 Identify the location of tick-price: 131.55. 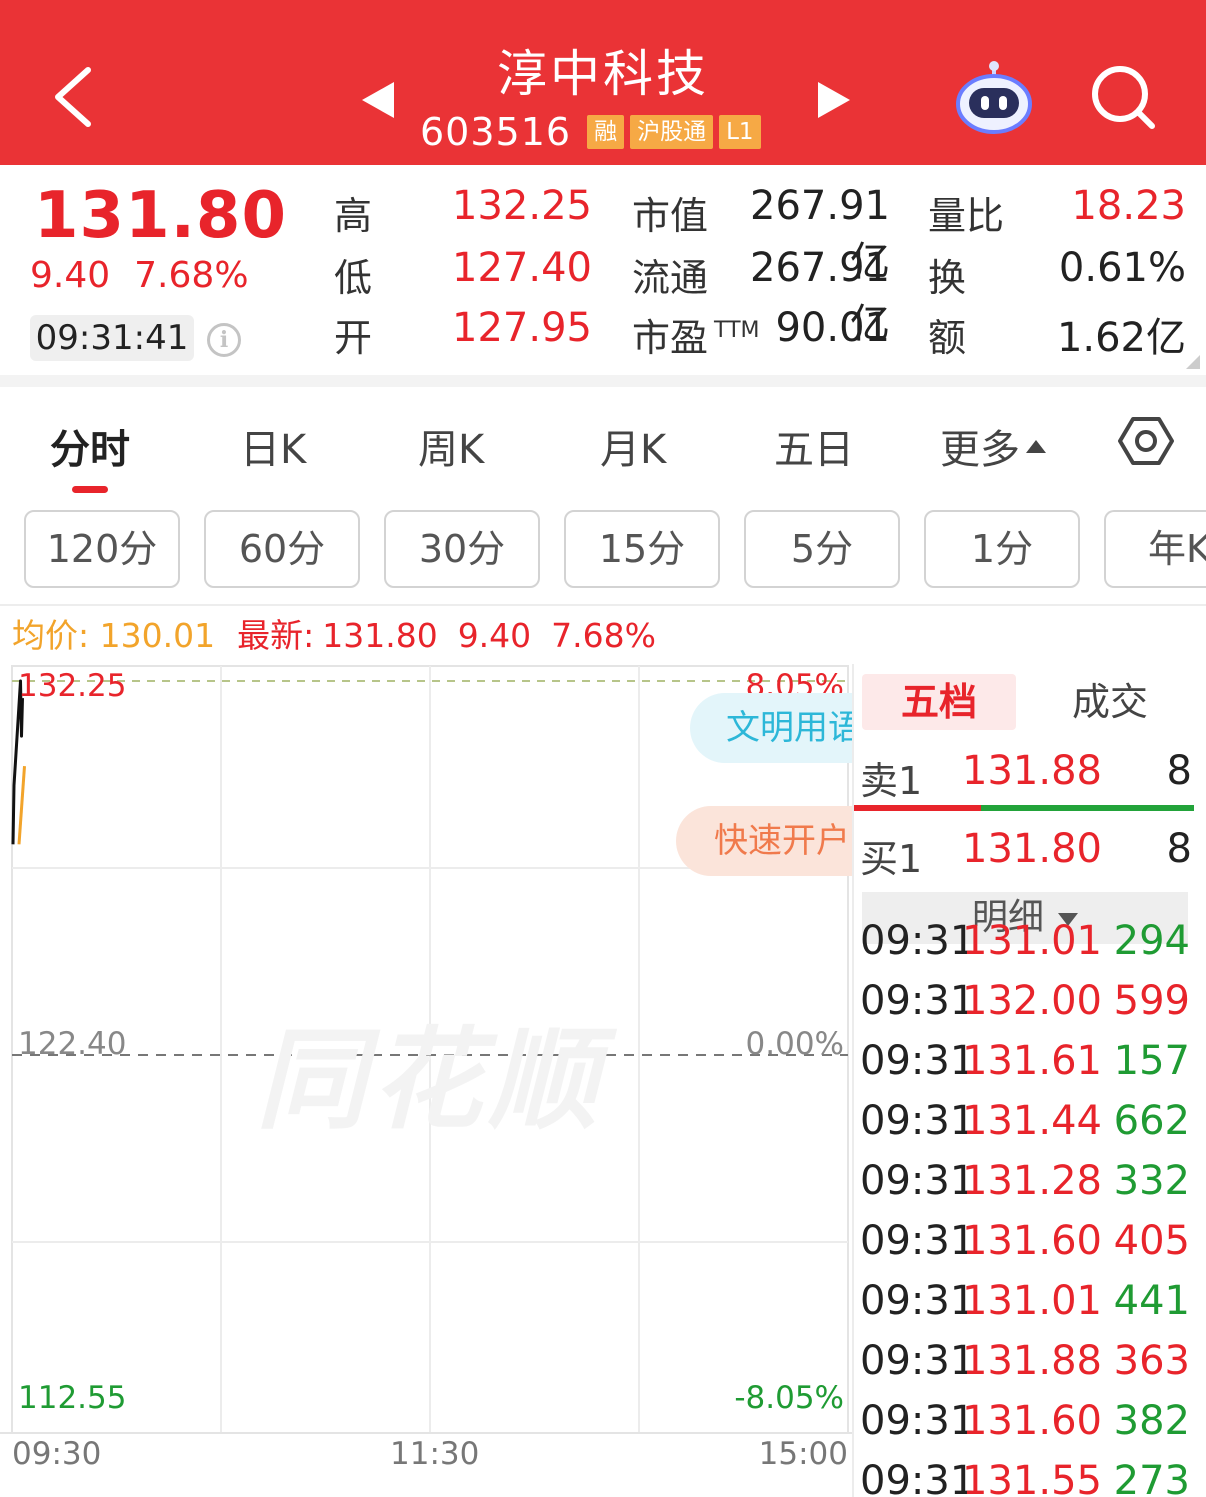
(1032, 1477).